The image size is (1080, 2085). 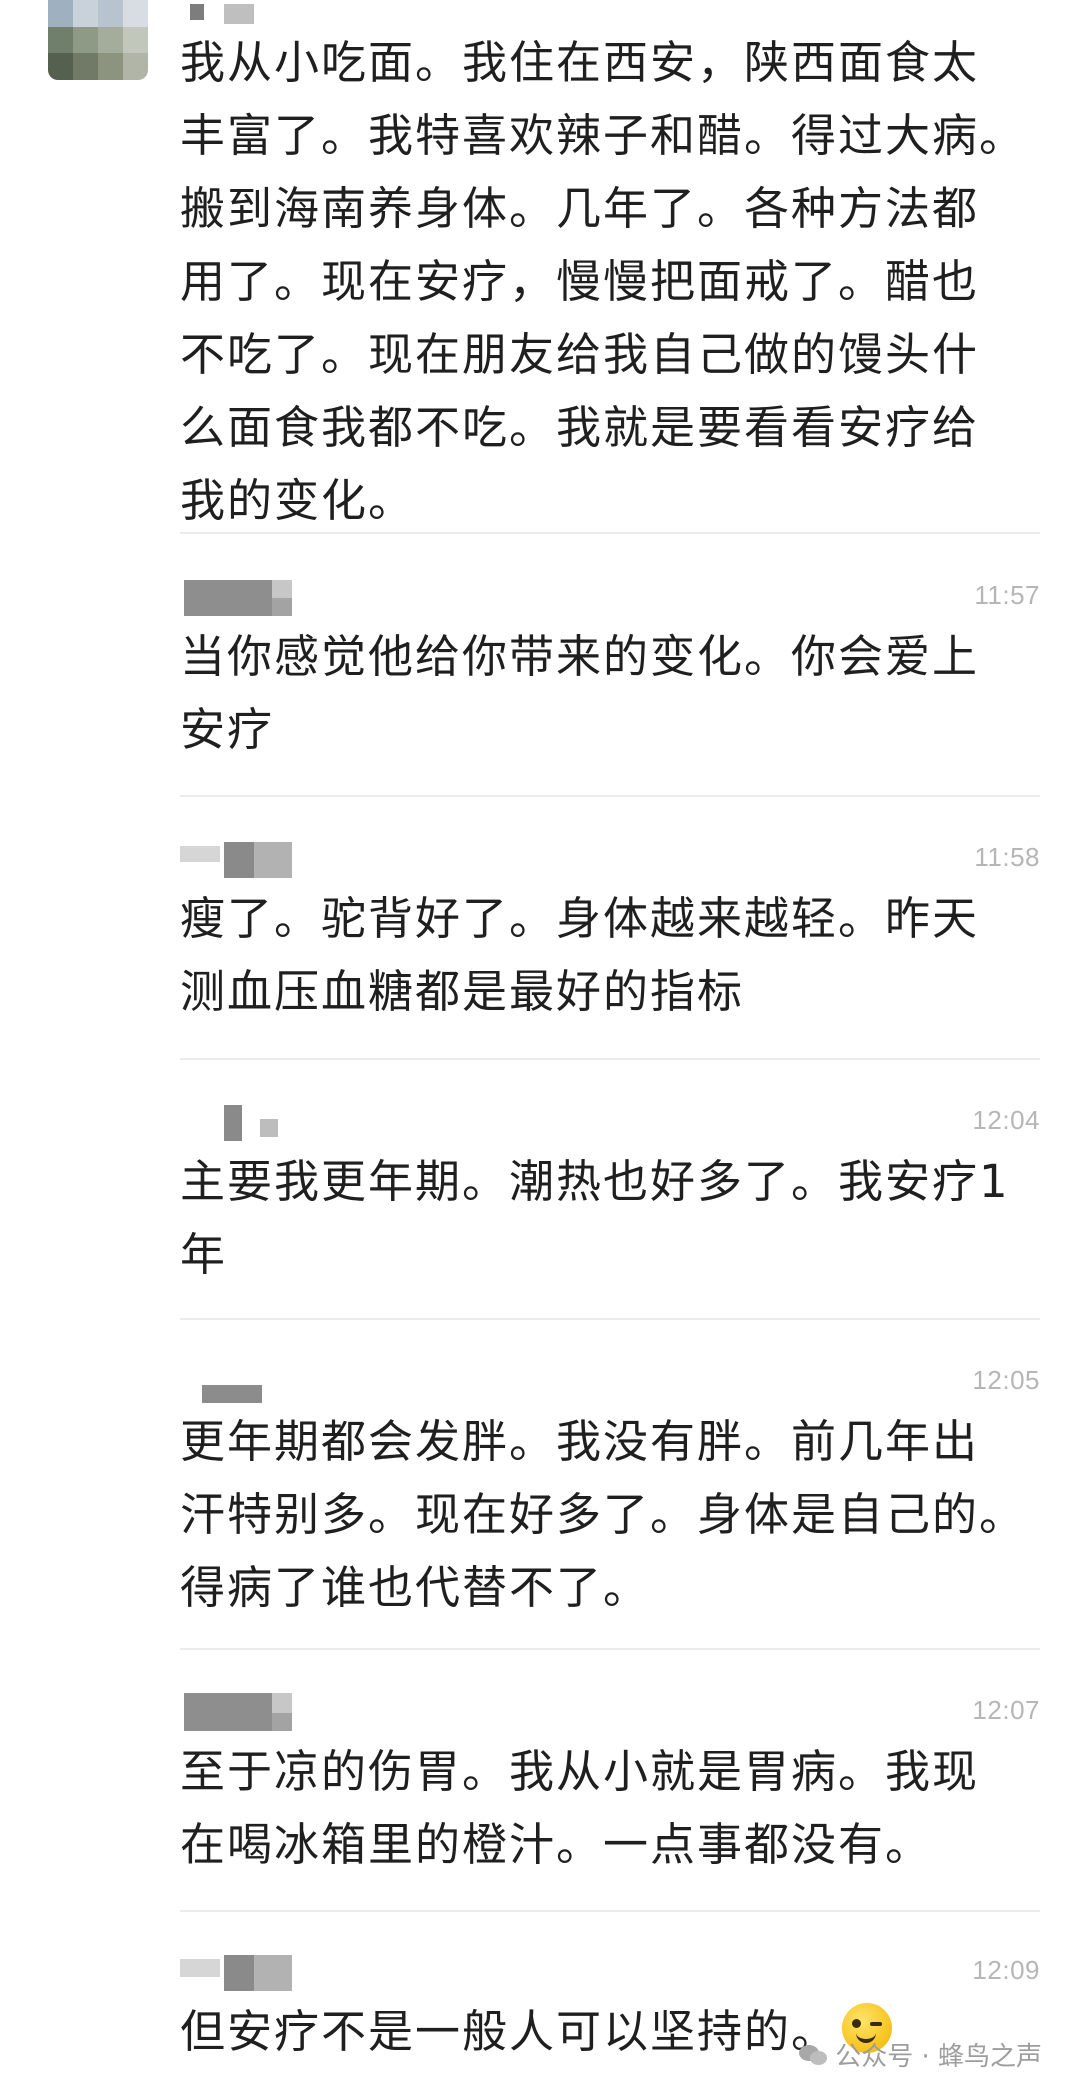 I want to click on chat-message: 12:07 至于凉的伤胃。我从小就是胃病。我现 在喝冰箱里的橙汁。一点事都没有。, so click(x=610, y=1780).